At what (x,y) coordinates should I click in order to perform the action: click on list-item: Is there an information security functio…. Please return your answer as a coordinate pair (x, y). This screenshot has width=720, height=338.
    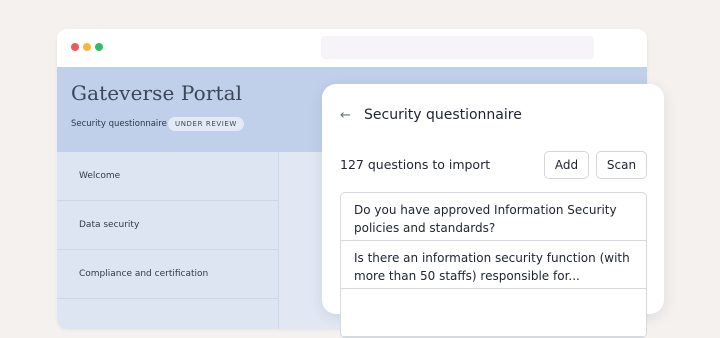
    Looking at the image, I should click on (493, 265).